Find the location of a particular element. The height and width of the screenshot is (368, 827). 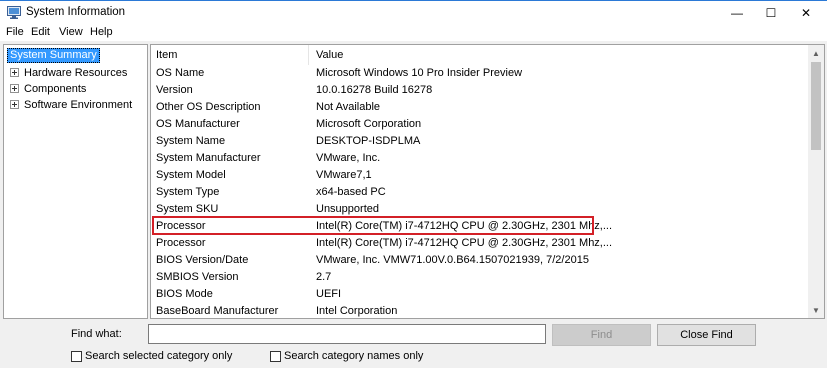

tree-item-hardware-resources: Hardware Resources is located at coordinates (68, 72).